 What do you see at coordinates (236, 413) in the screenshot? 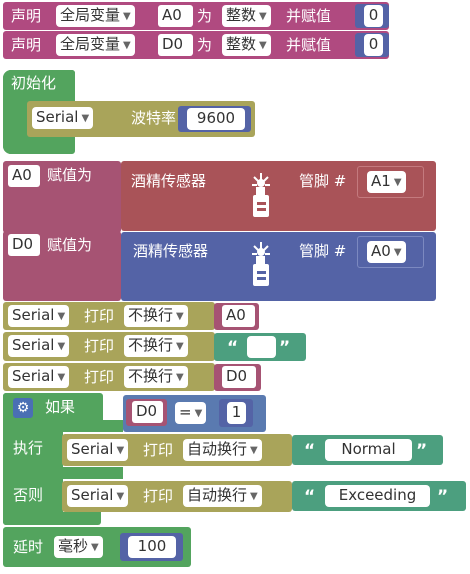
I see `number-input: 1` at bounding box center [236, 413].